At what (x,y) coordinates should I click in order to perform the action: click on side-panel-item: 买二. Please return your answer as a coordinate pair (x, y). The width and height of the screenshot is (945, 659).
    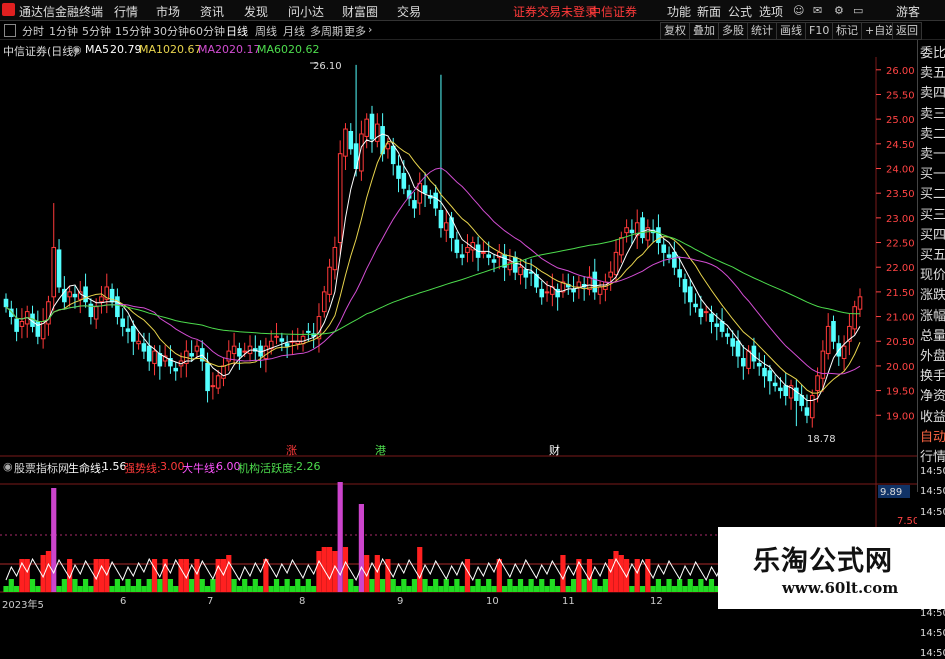
    Looking at the image, I should click on (932, 192).